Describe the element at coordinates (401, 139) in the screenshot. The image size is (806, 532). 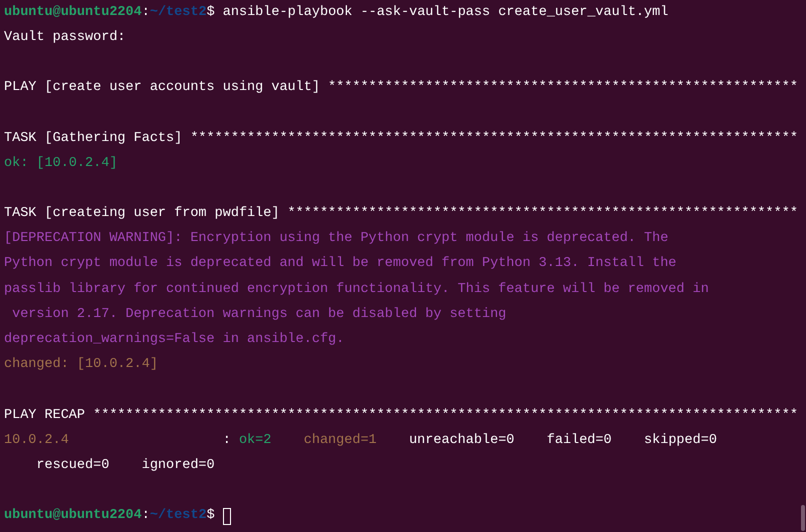
I see `output-text: TASK [Gathering Facts] ***************************************************************************` at that location.